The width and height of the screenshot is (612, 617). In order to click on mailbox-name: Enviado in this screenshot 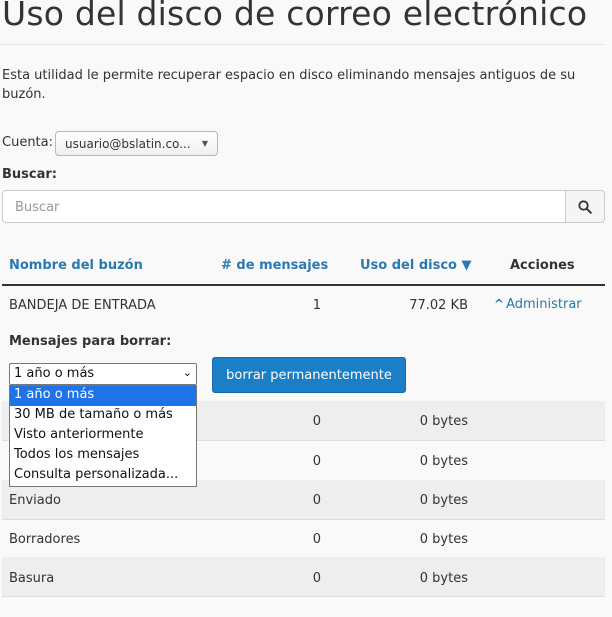, I will do `click(35, 500)`.